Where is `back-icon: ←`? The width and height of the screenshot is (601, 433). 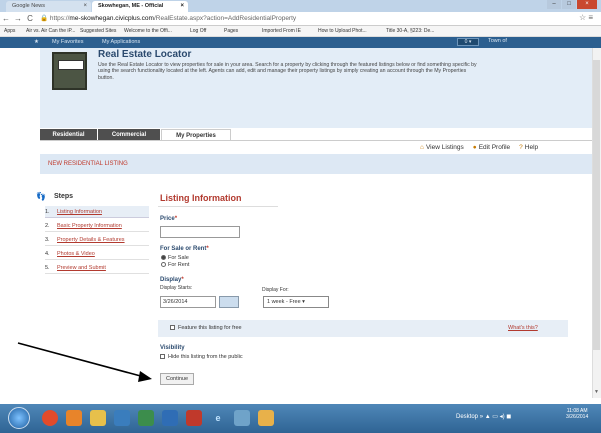 back-icon: ← is located at coordinates (6, 18).